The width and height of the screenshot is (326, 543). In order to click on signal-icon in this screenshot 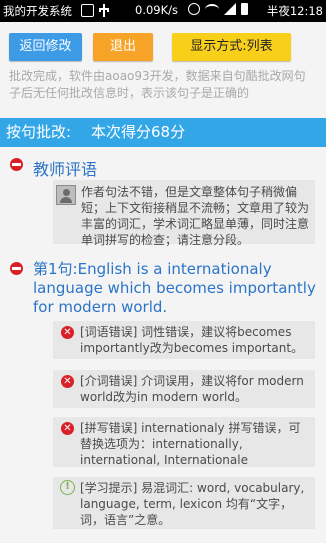, I will do `click(230, 9)`.